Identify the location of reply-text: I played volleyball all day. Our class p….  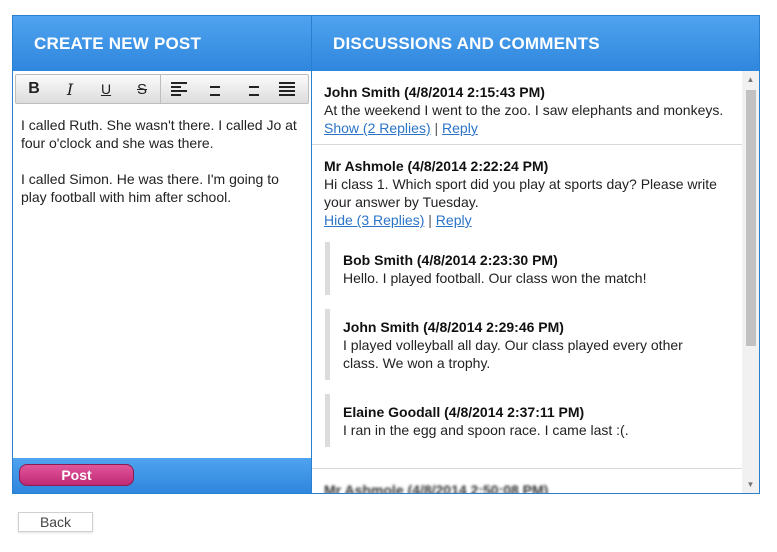
(513, 354).